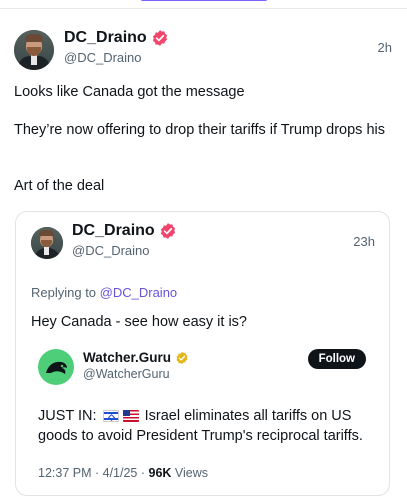 The height and width of the screenshot is (500, 407). I want to click on author-name-row: DC_Draino, so click(116, 38).